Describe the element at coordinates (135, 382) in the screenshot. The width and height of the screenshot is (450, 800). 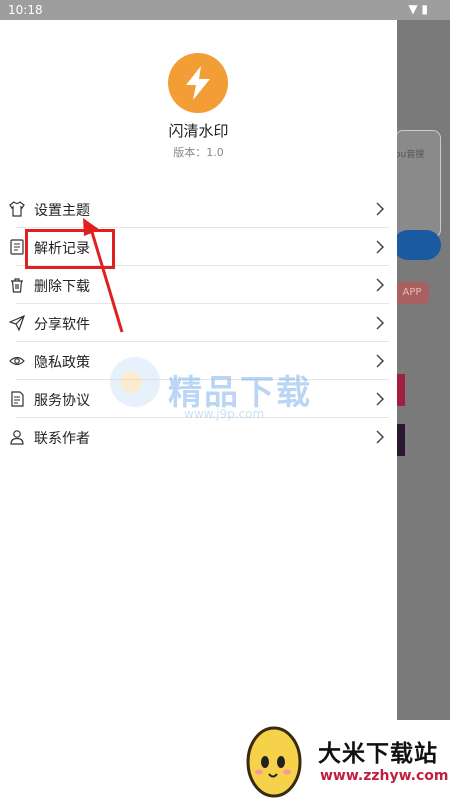
I see `watermark-logo` at that location.